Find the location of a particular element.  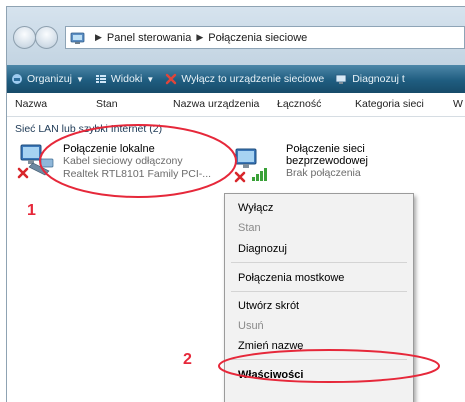

annotation-number-2: 2 is located at coordinates (187, 359).